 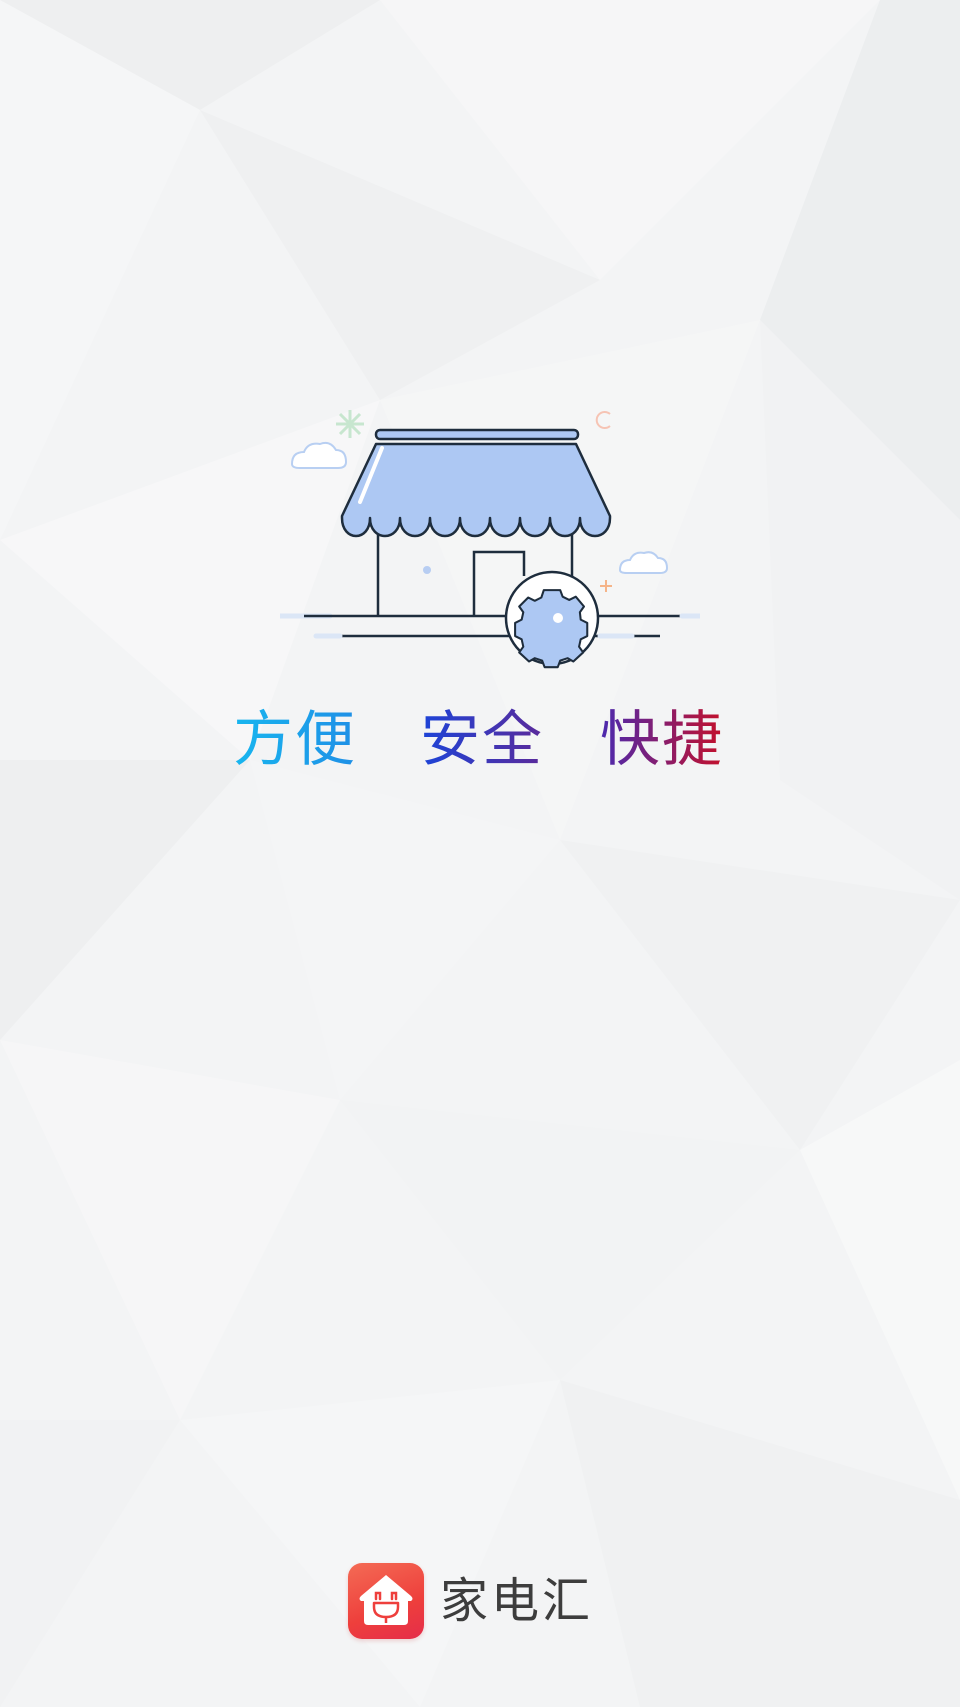 I want to click on brand: 家电汇, so click(x=488, y=1601).